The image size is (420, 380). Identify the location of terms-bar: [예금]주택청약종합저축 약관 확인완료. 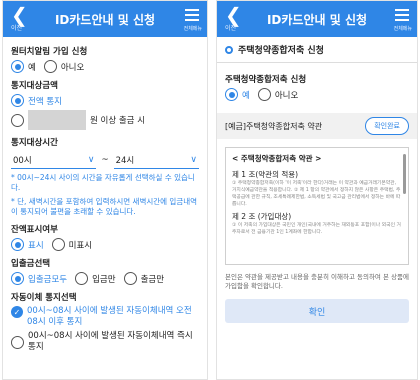
(317, 126).